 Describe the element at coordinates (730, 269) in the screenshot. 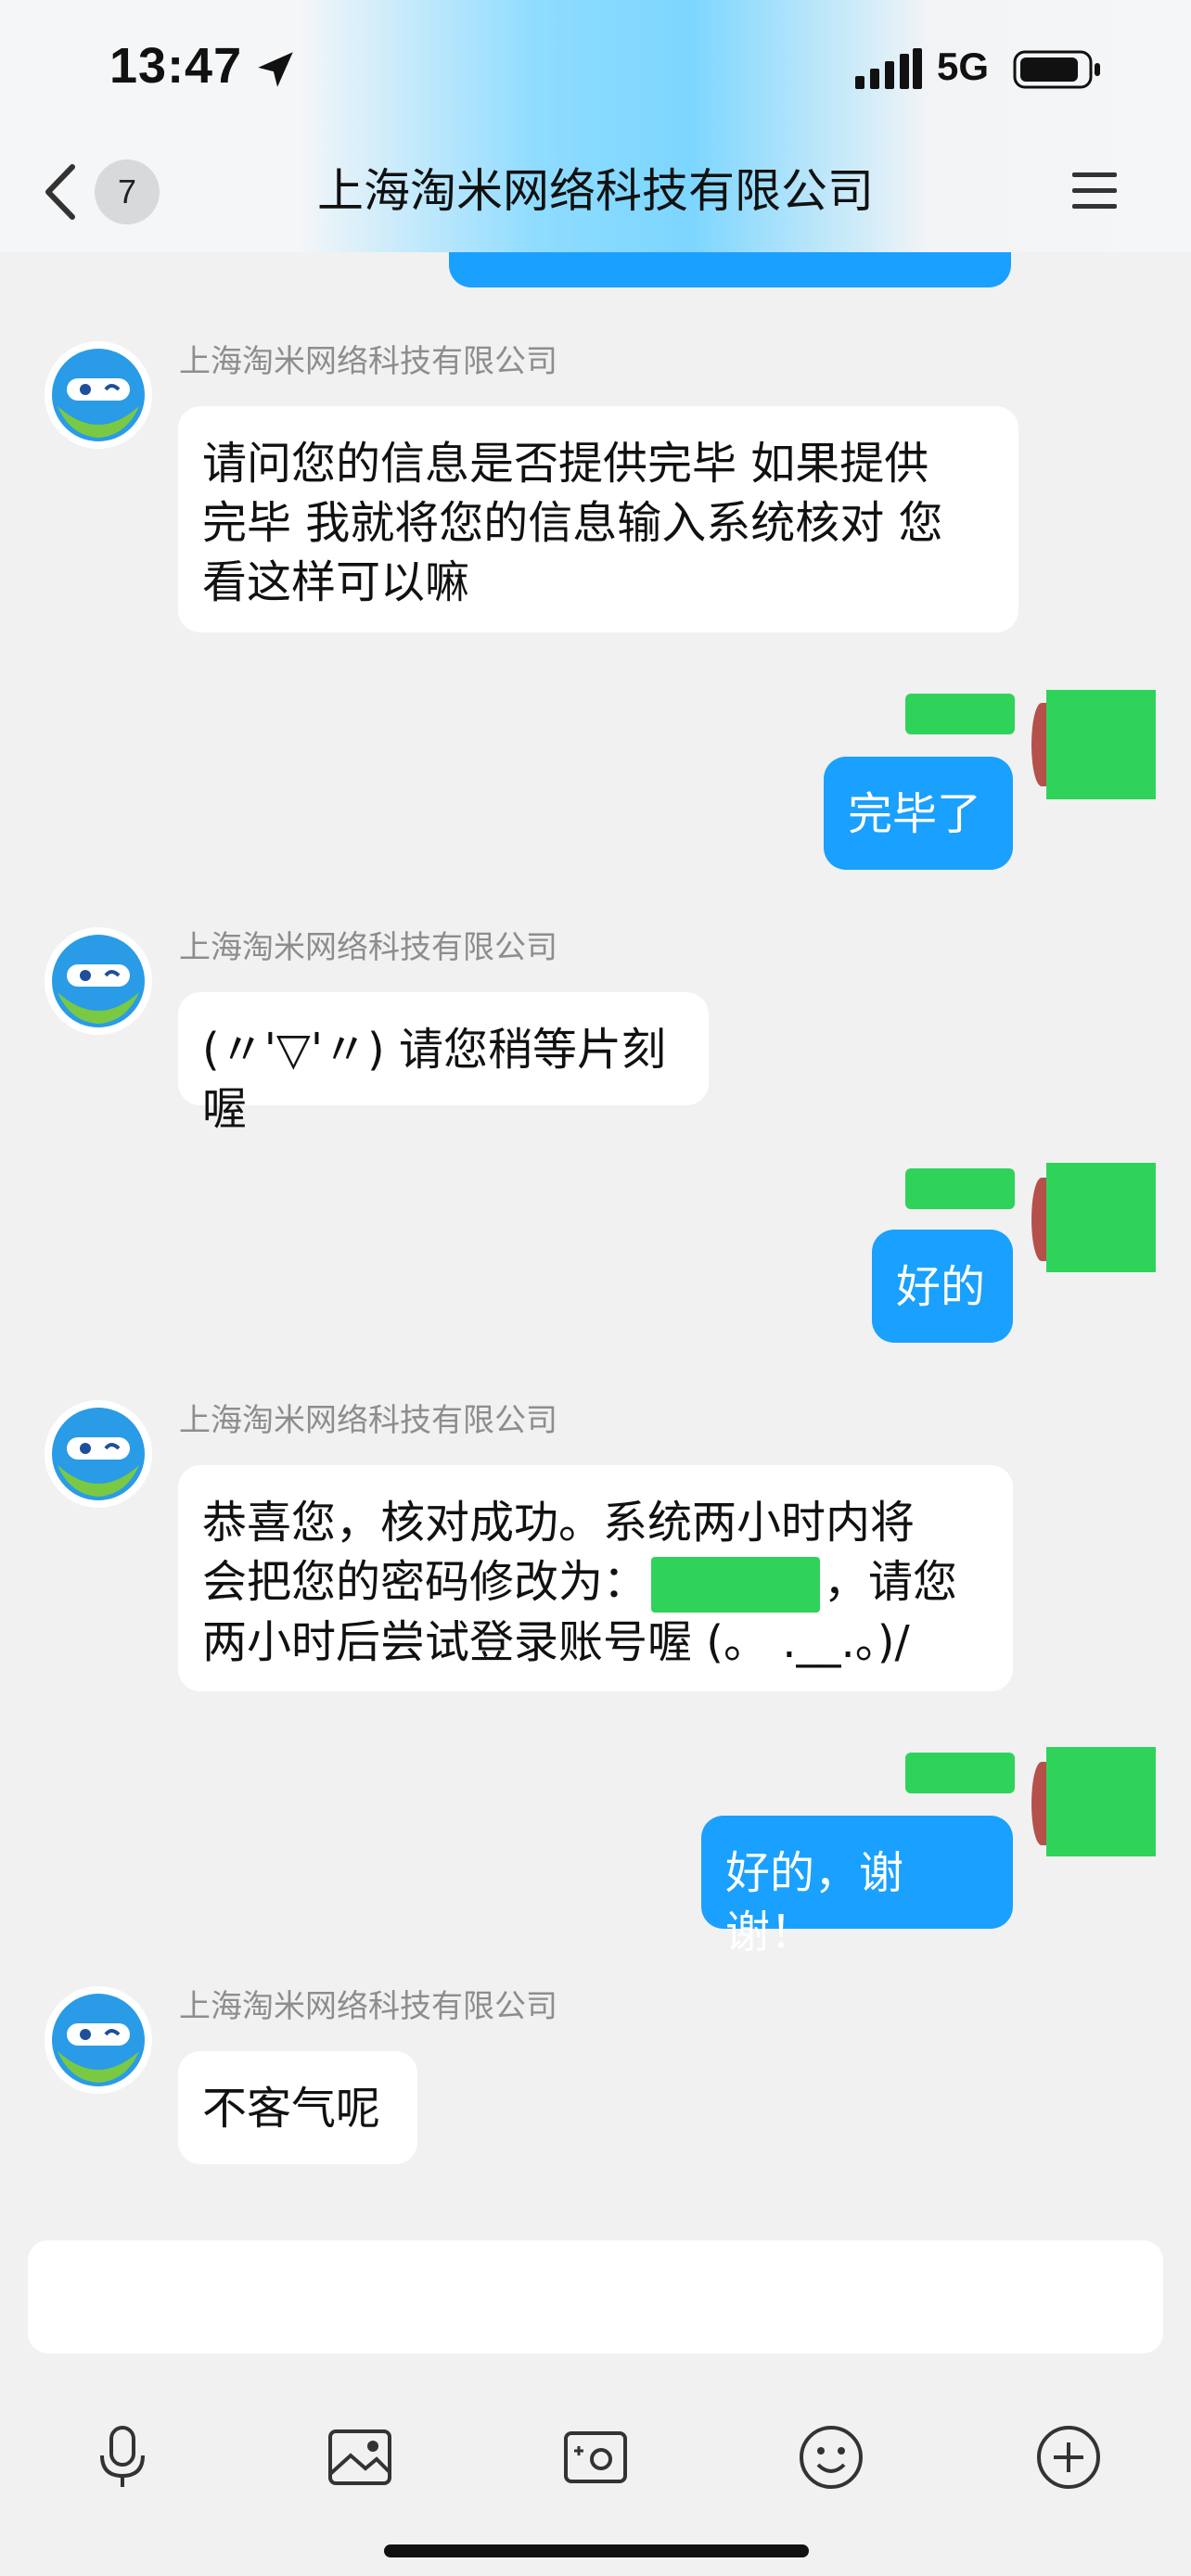

I see `previous-message-bubble` at that location.